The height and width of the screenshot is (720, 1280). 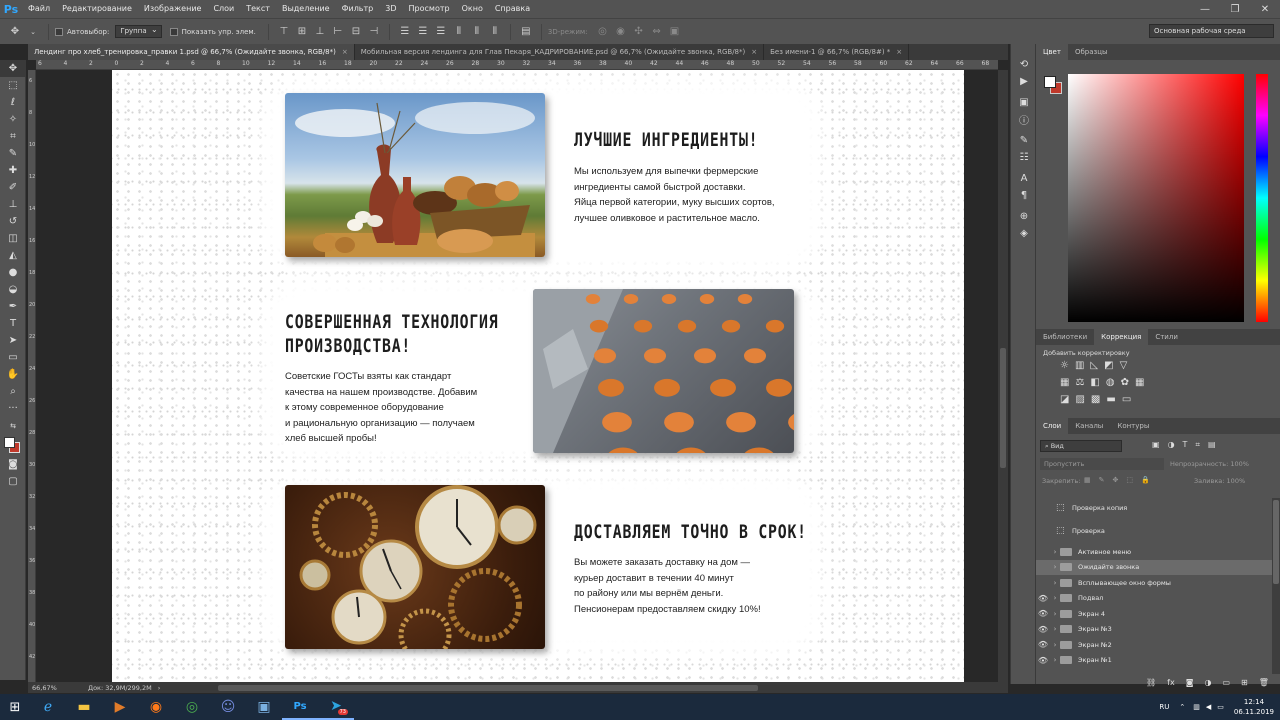 What do you see at coordinates (390, 9) in the screenshot?
I see `menu-item-7: 3D` at bounding box center [390, 9].